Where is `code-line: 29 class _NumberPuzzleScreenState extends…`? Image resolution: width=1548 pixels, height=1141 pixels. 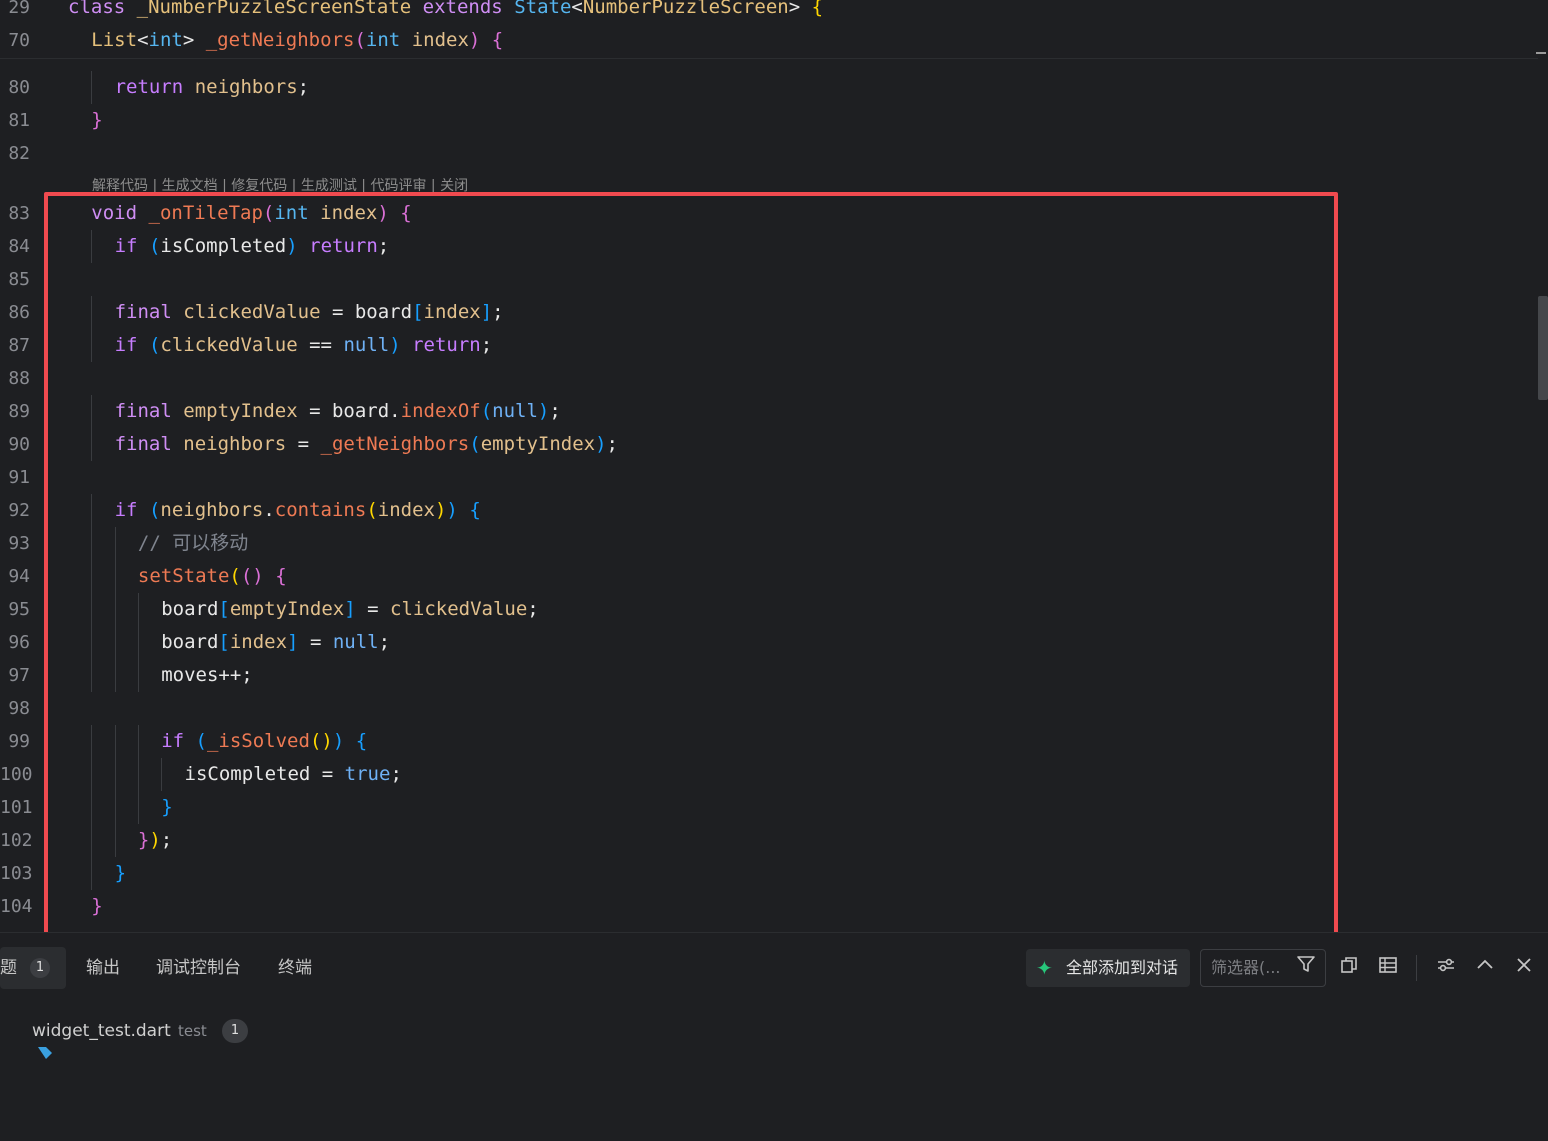
code-line: 29 class _NumberPuzzleScreenState extends… is located at coordinates (765, 12).